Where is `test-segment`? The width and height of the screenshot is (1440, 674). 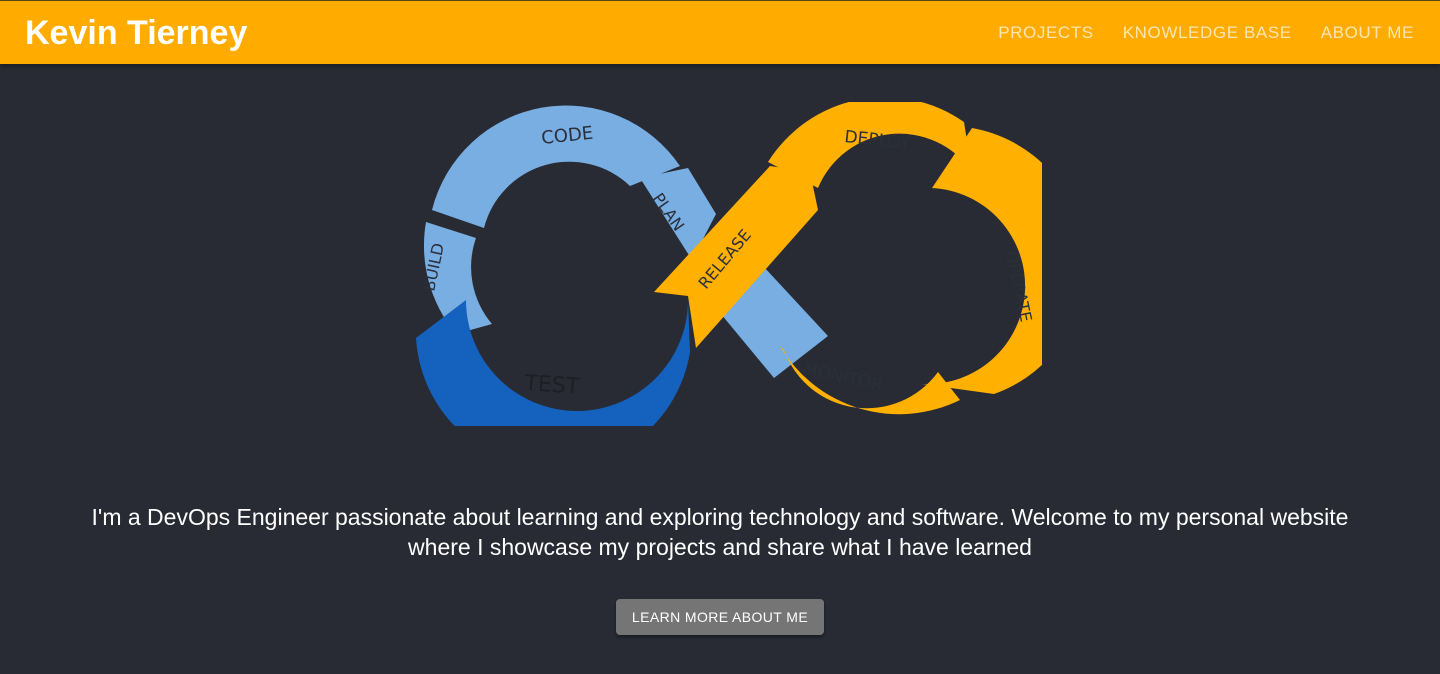 test-segment is located at coordinates (553, 363).